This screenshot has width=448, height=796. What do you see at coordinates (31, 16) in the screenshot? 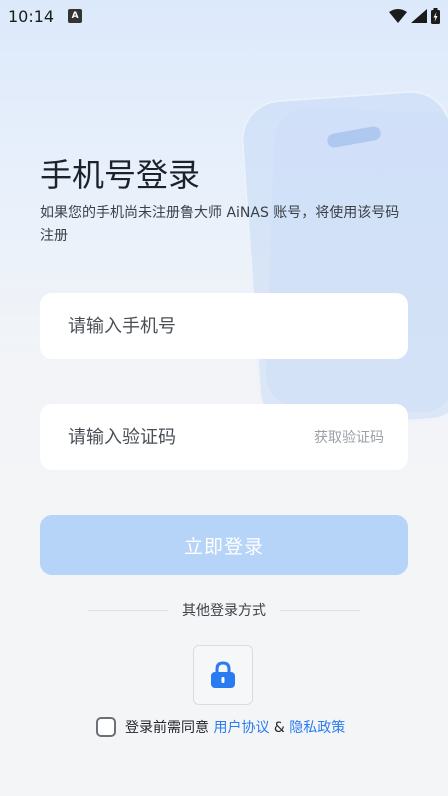
I see `status-time: 10:14` at bounding box center [31, 16].